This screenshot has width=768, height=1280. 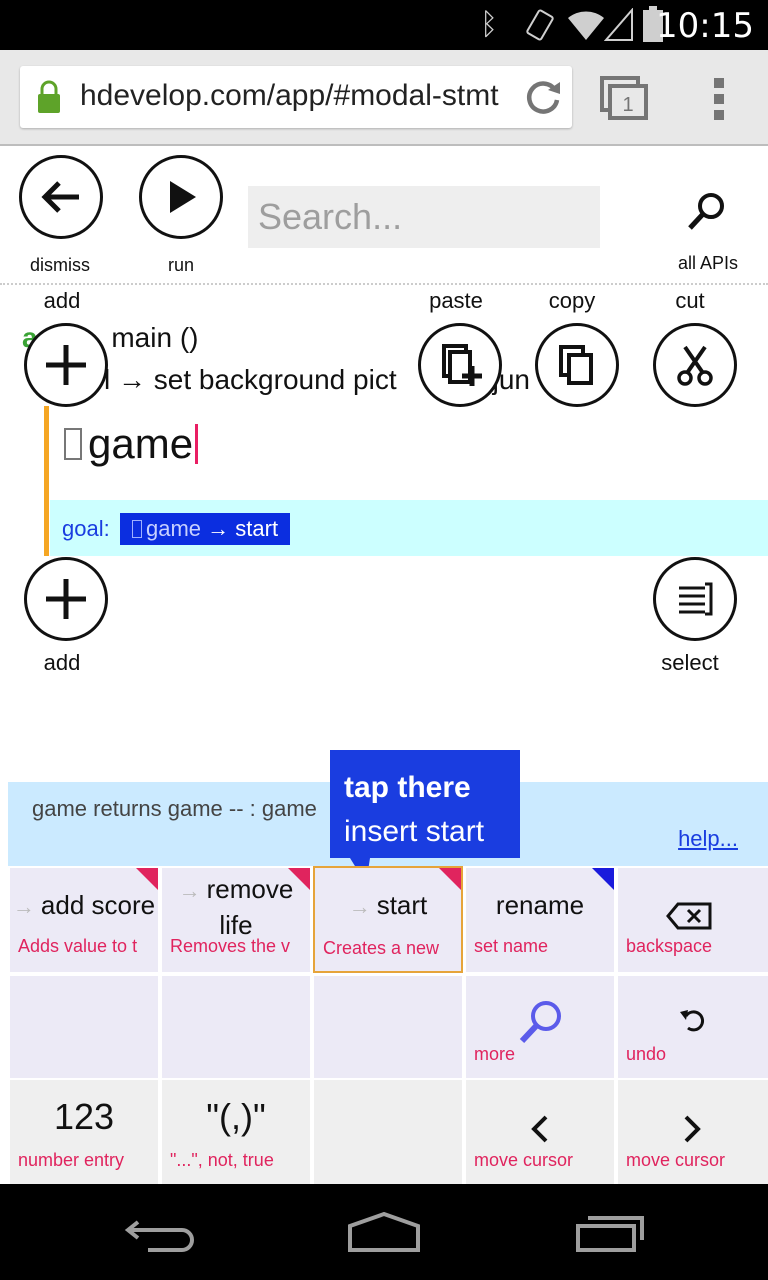 What do you see at coordinates (692, 1129) in the screenshot?
I see `chevron-right-icon` at bounding box center [692, 1129].